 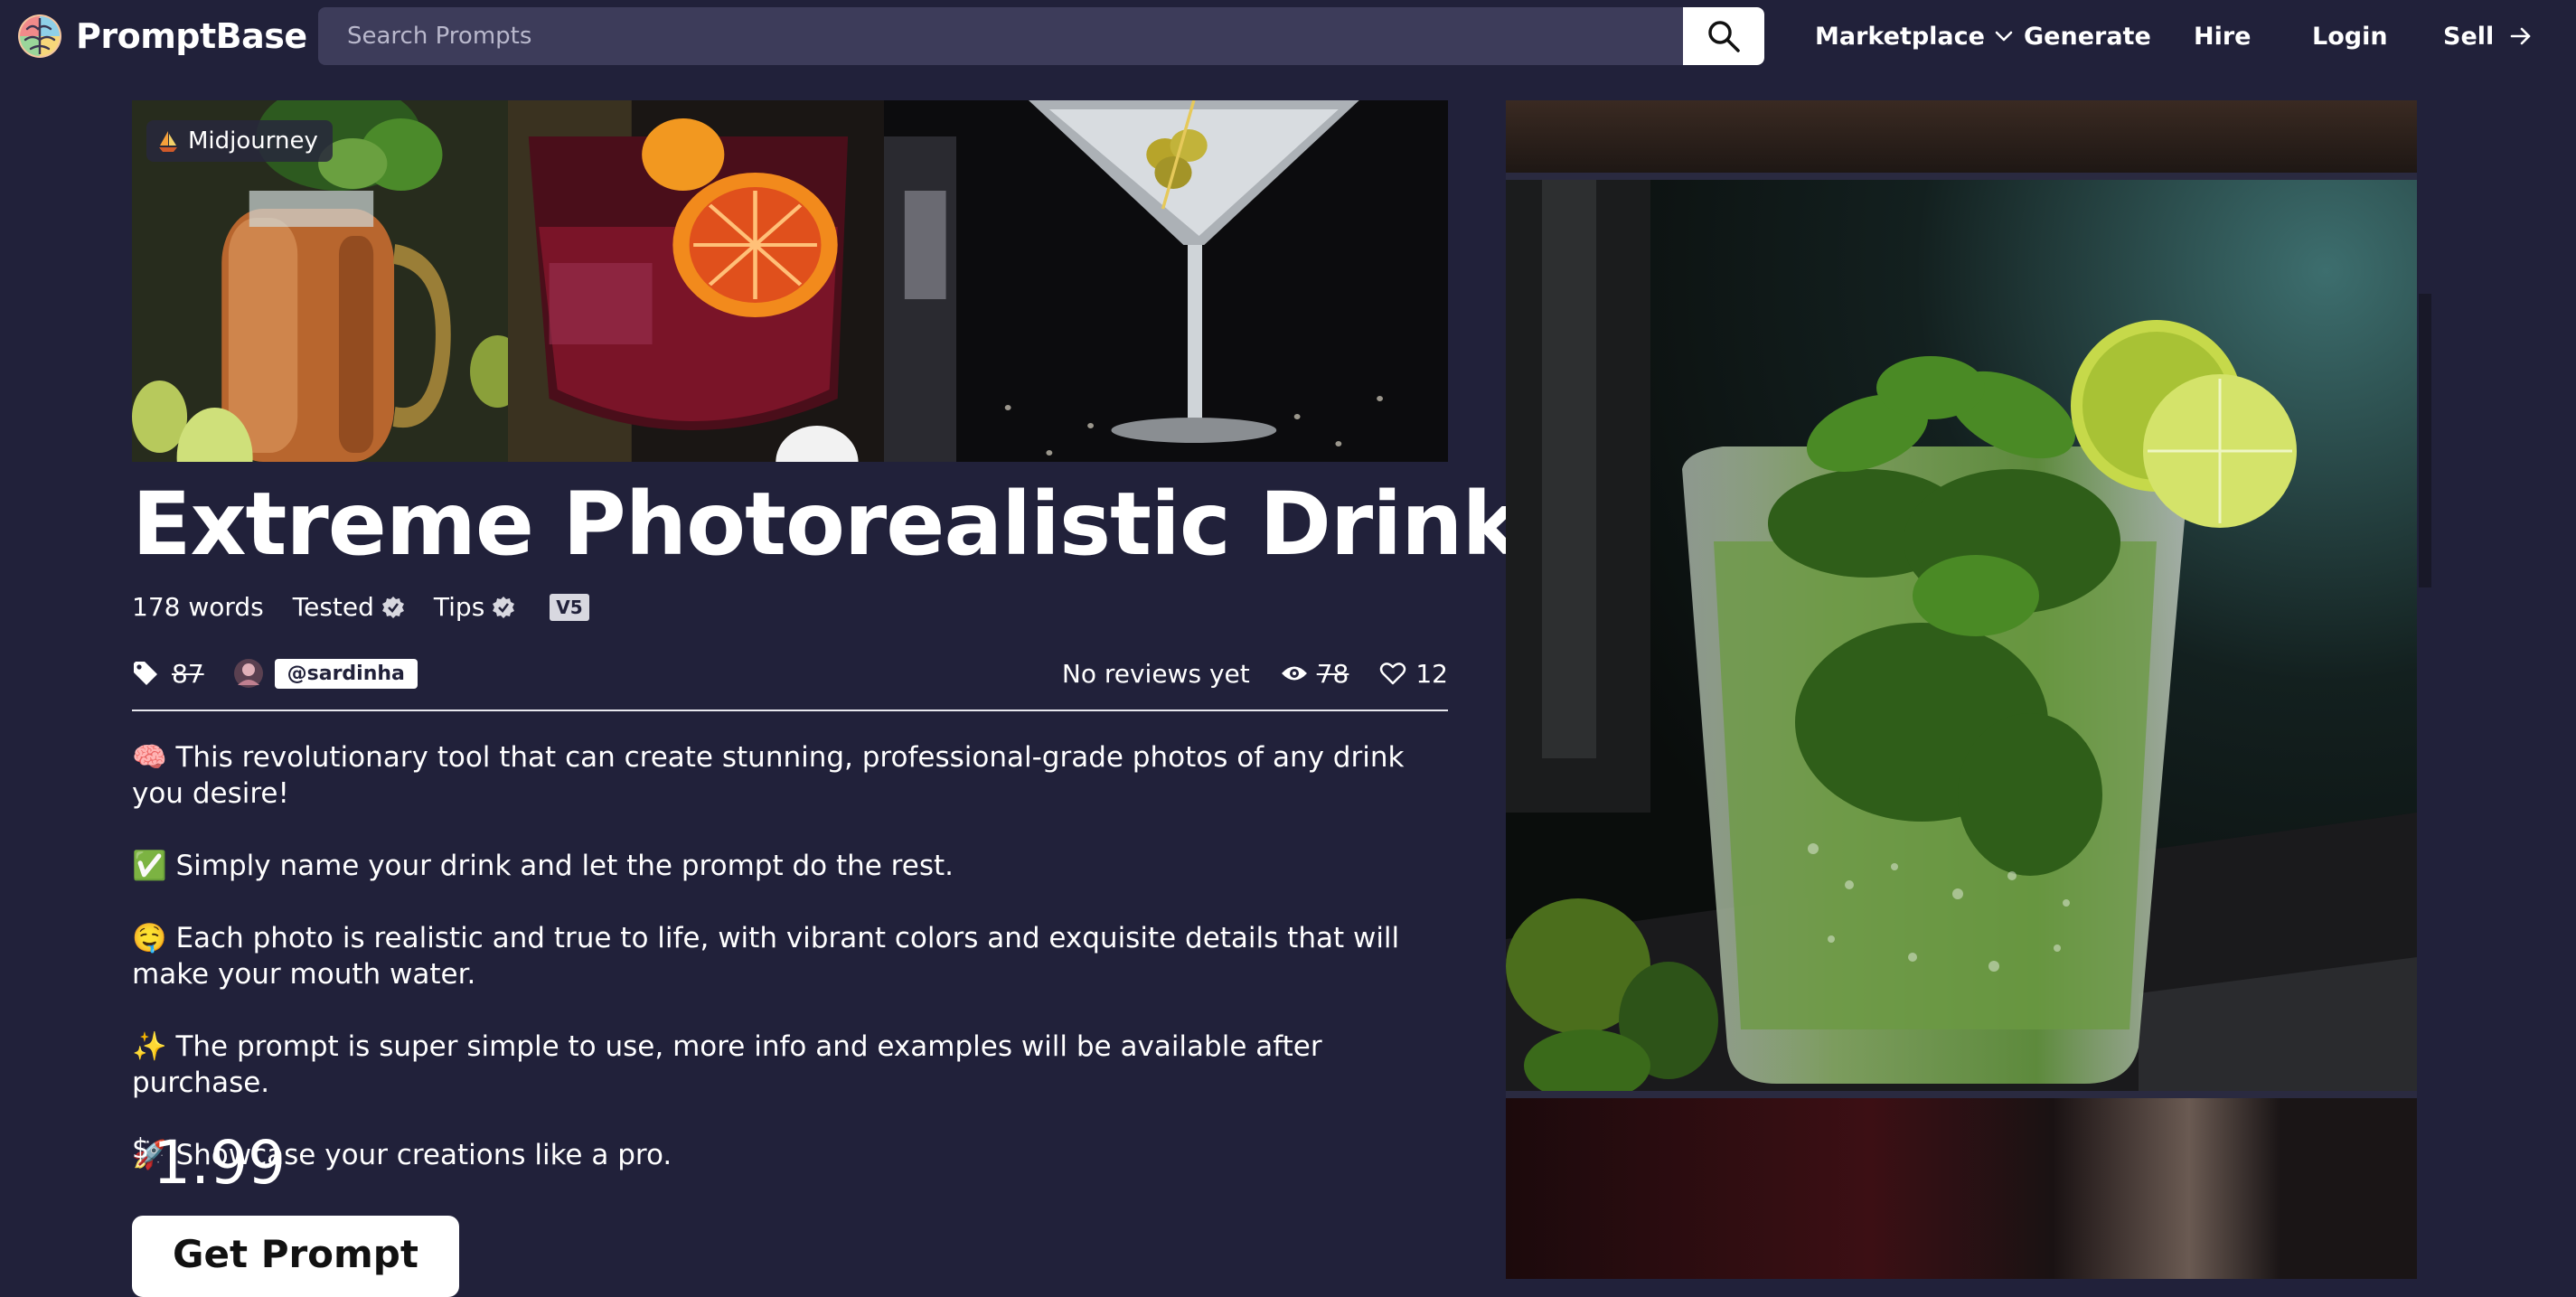 What do you see at coordinates (296, 1256) in the screenshot?
I see `get-prompt-button: Get Prompt` at bounding box center [296, 1256].